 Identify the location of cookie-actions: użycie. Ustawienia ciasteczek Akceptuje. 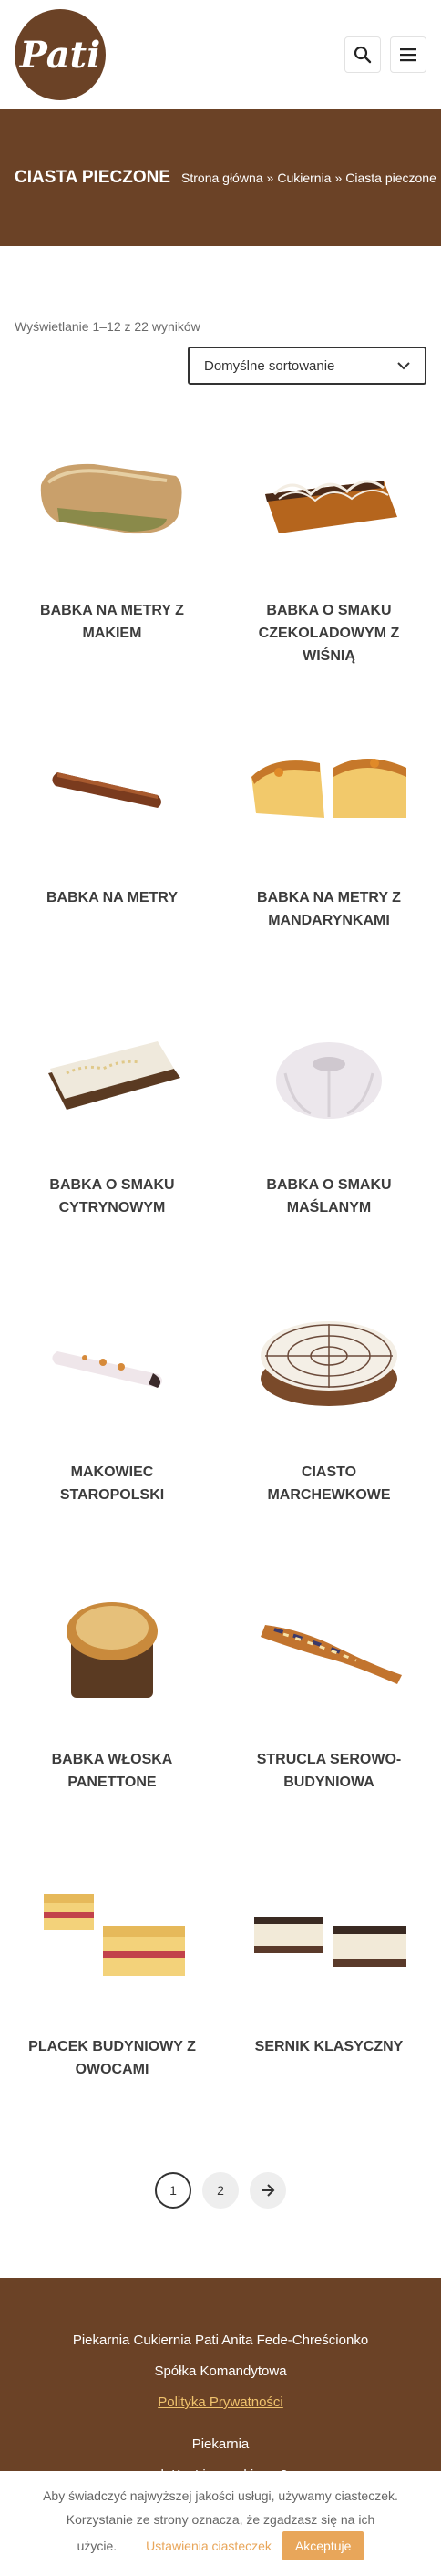
(220, 2545).